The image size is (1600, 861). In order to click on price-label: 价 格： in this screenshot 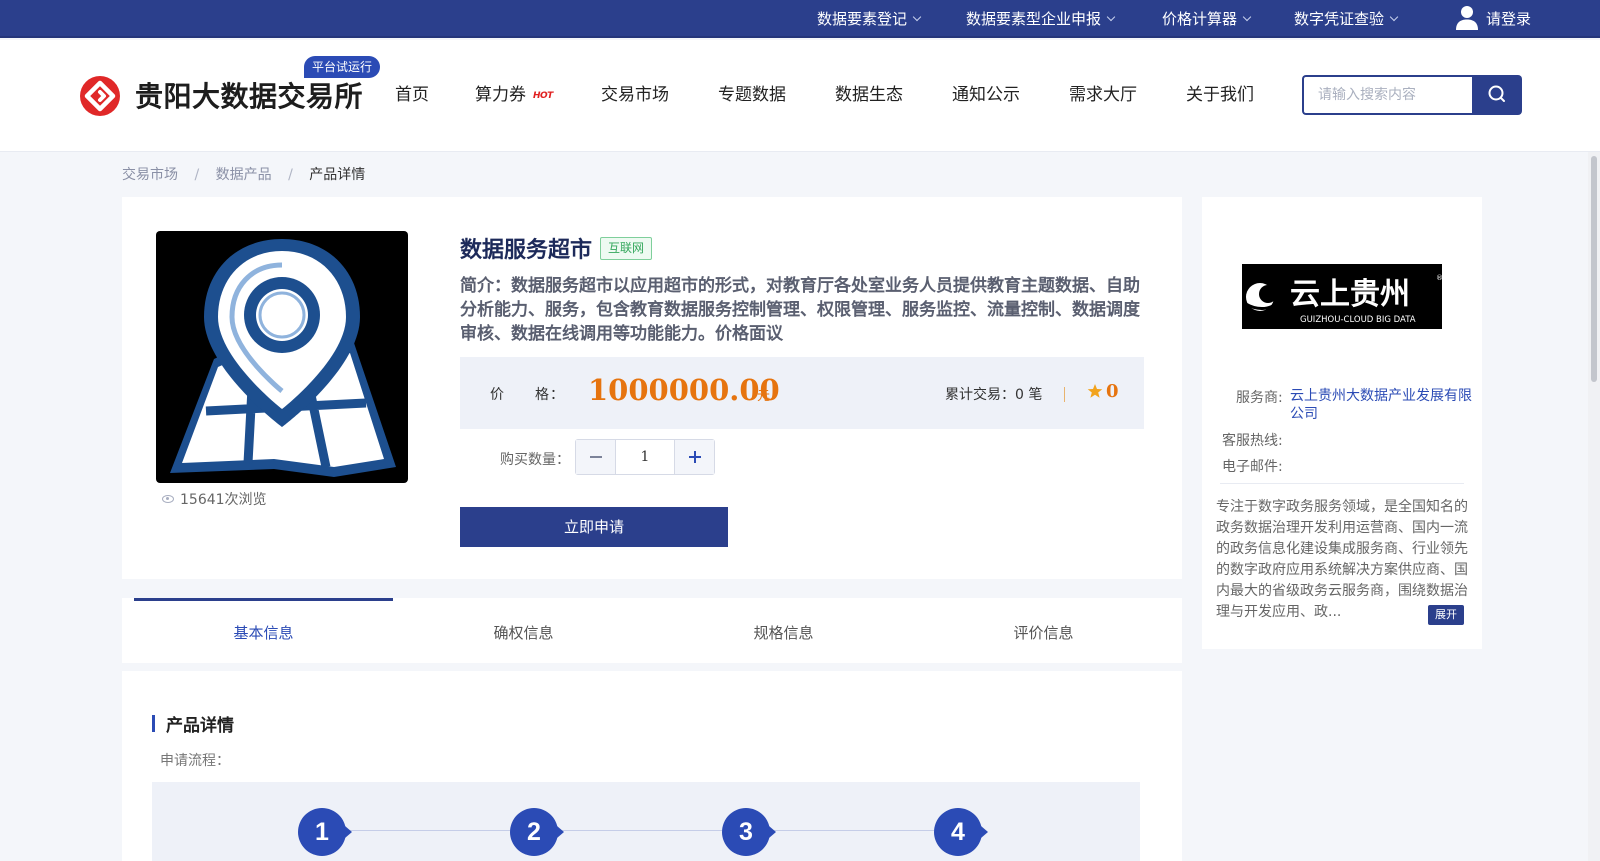, I will do `click(527, 395)`.